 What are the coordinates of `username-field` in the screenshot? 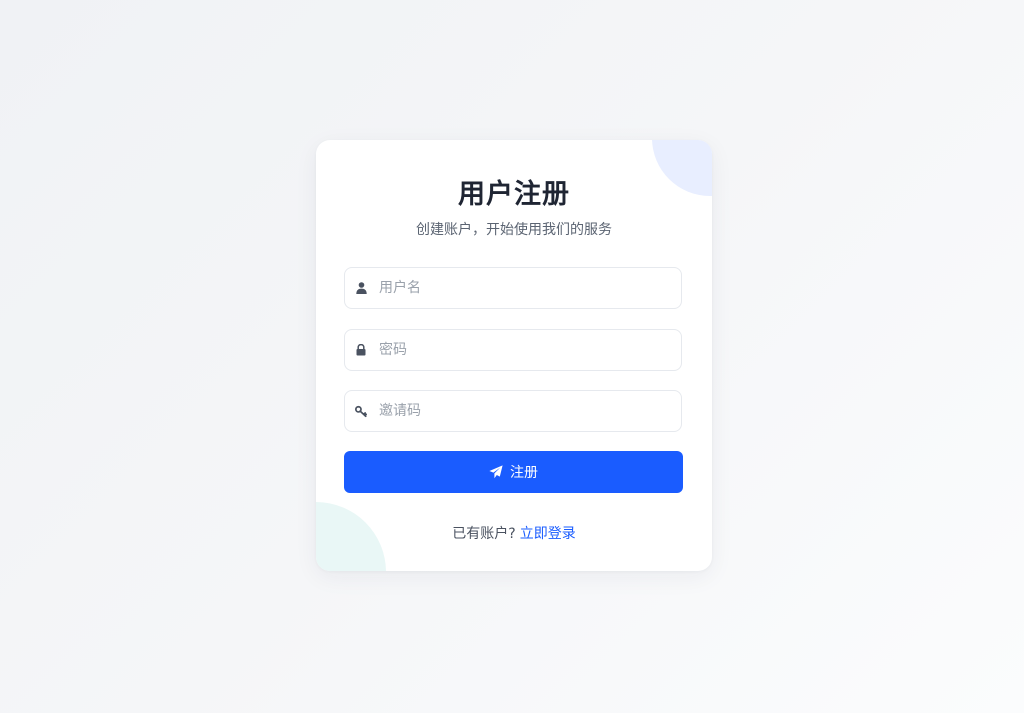 It's located at (513, 288).